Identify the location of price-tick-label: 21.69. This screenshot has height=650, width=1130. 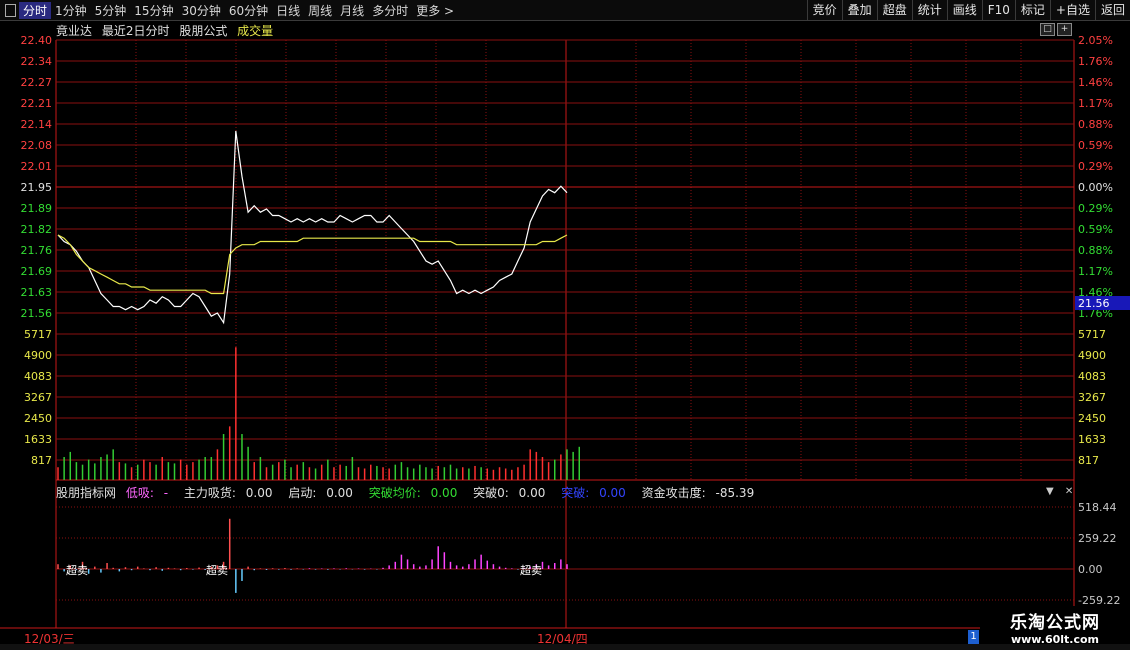
(37, 271).